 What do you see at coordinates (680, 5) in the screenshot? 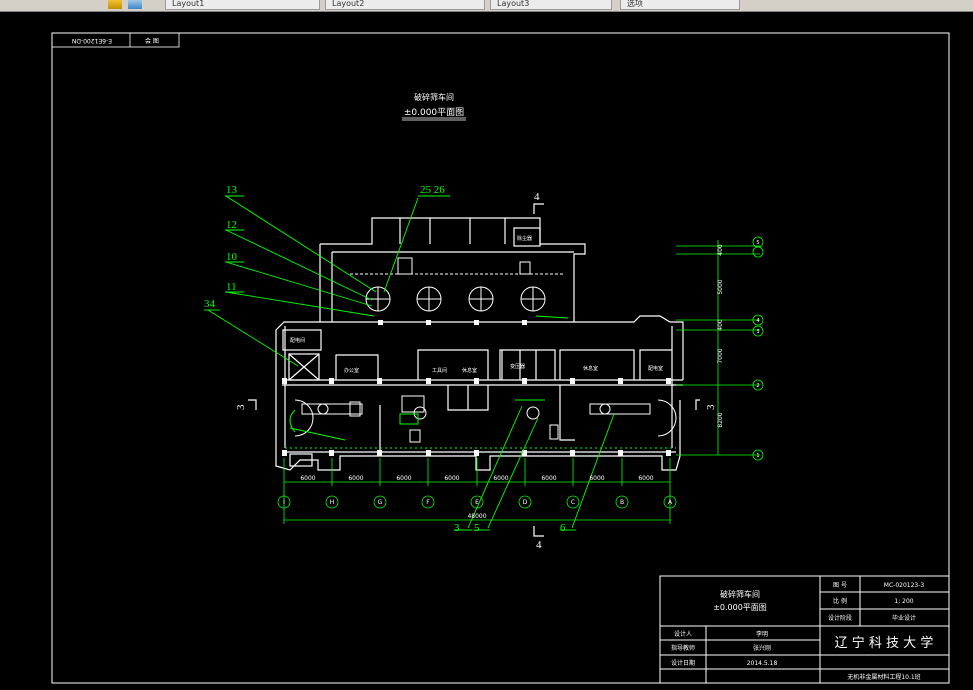
I see `options-tab: 选项` at bounding box center [680, 5].